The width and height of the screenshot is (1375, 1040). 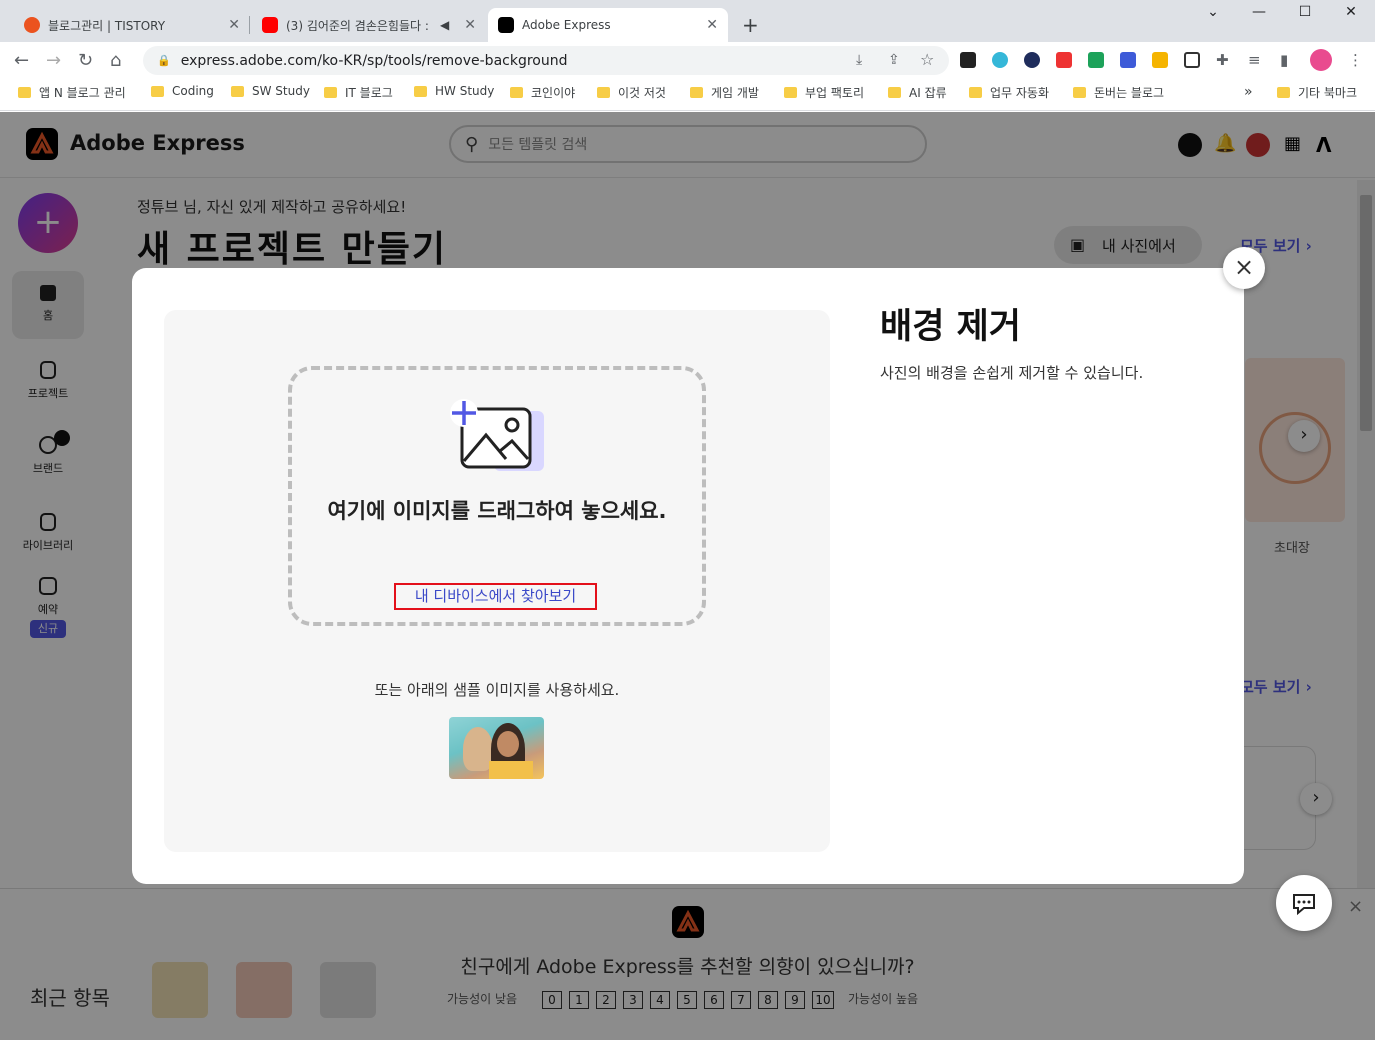 What do you see at coordinates (21, 60) in the screenshot?
I see `back-icon: ←` at bounding box center [21, 60].